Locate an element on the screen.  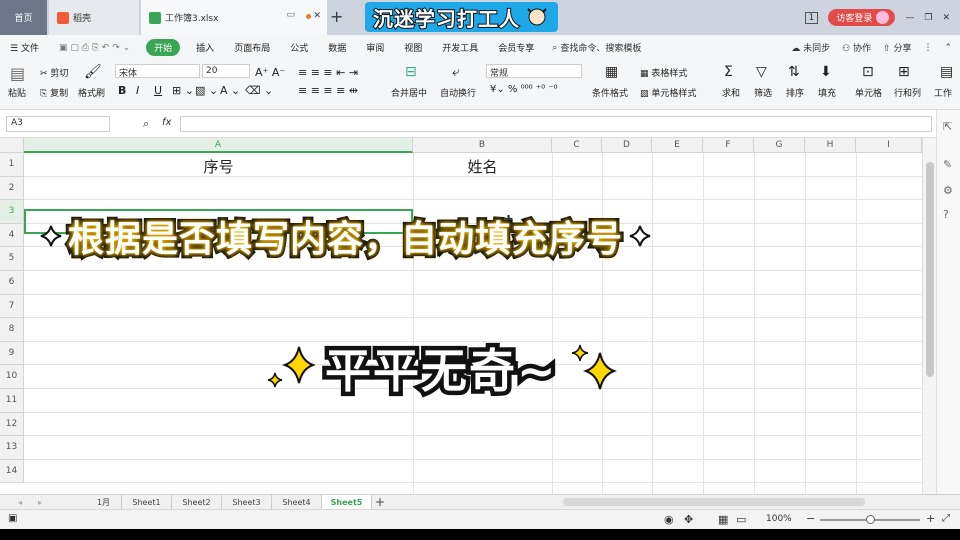
sync-button: ☁ 未同步 is located at coordinates (810, 47).